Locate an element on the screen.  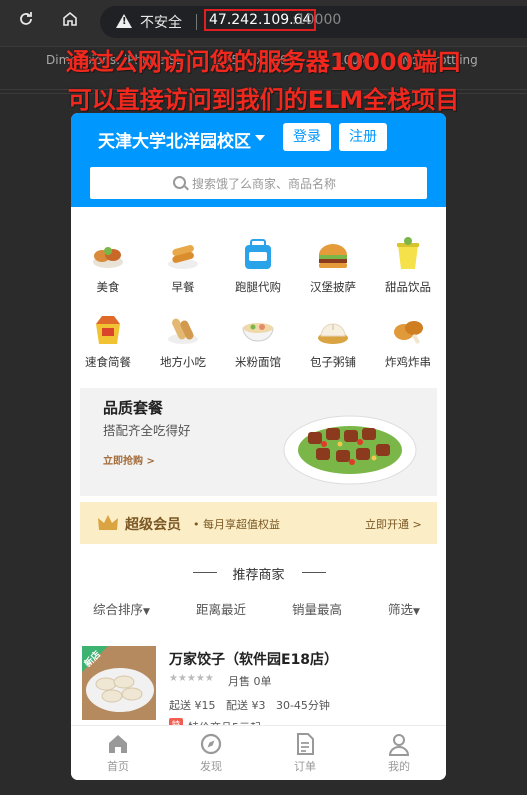
divider-right is located at coordinates (314, 572).